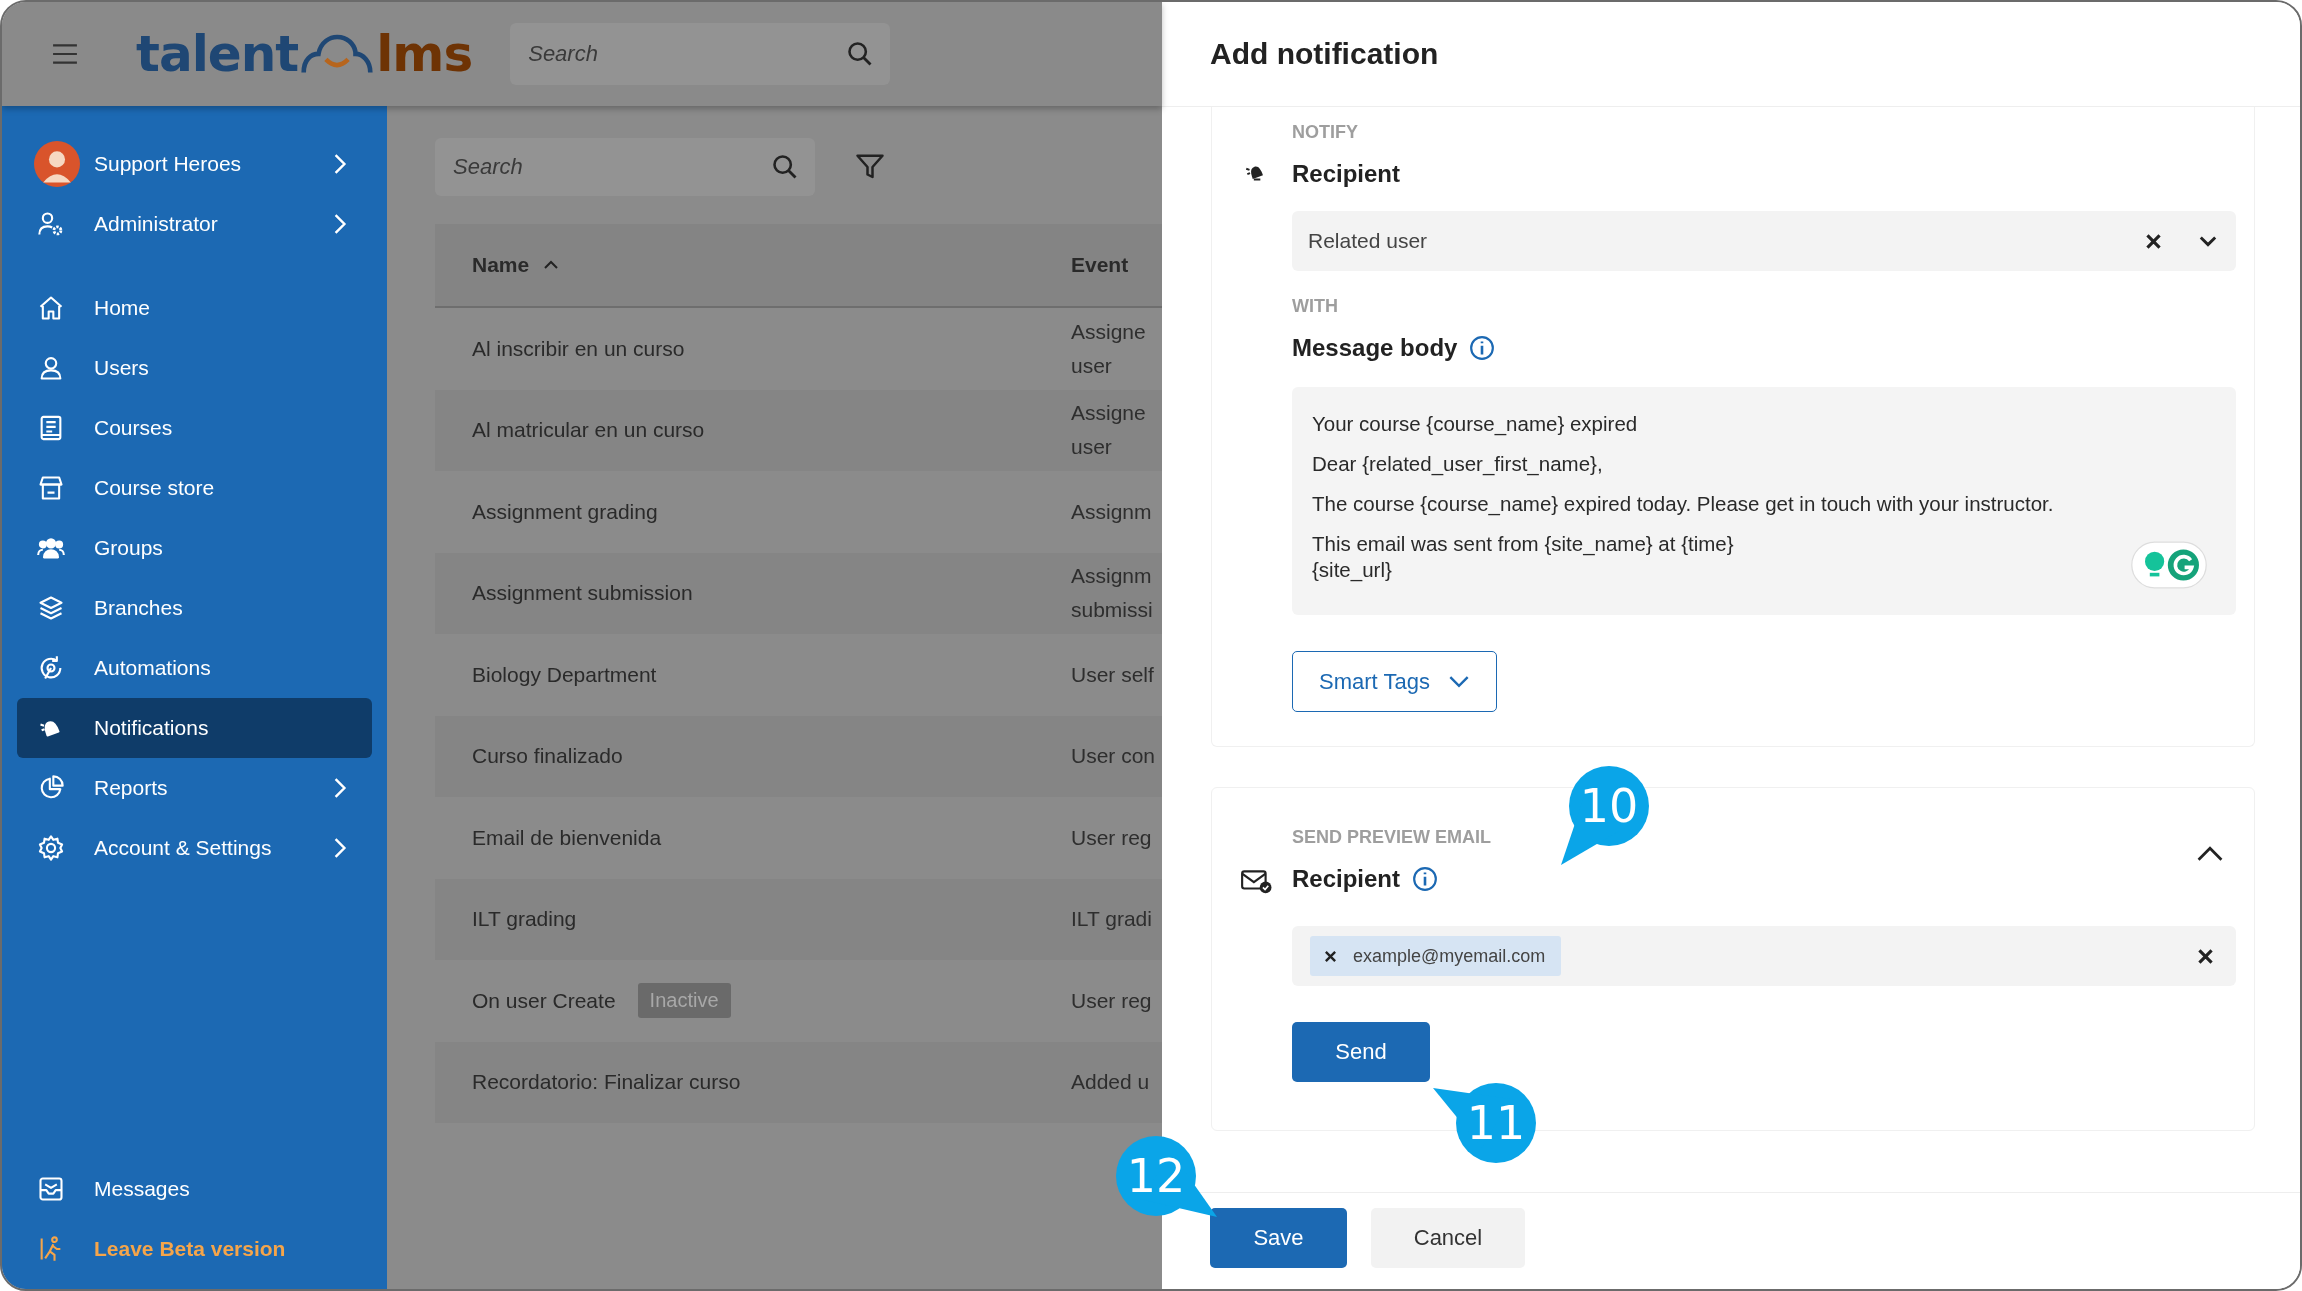 This screenshot has height=1291, width=2302. What do you see at coordinates (753, 265) in the screenshot?
I see `column-header: Name` at bounding box center [753, 265].